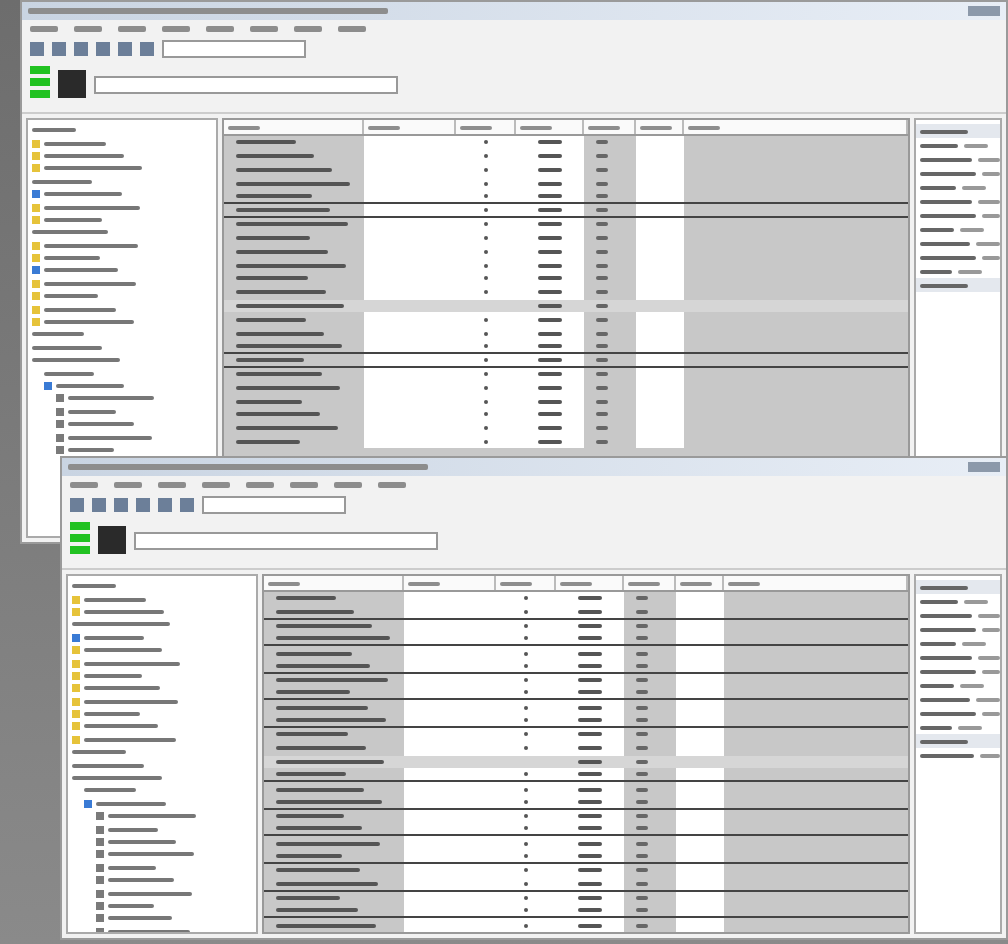  What do you see at coordinates (36, 270) in the screenshot?
I see `item-icon` at bounding box center [36, 270].